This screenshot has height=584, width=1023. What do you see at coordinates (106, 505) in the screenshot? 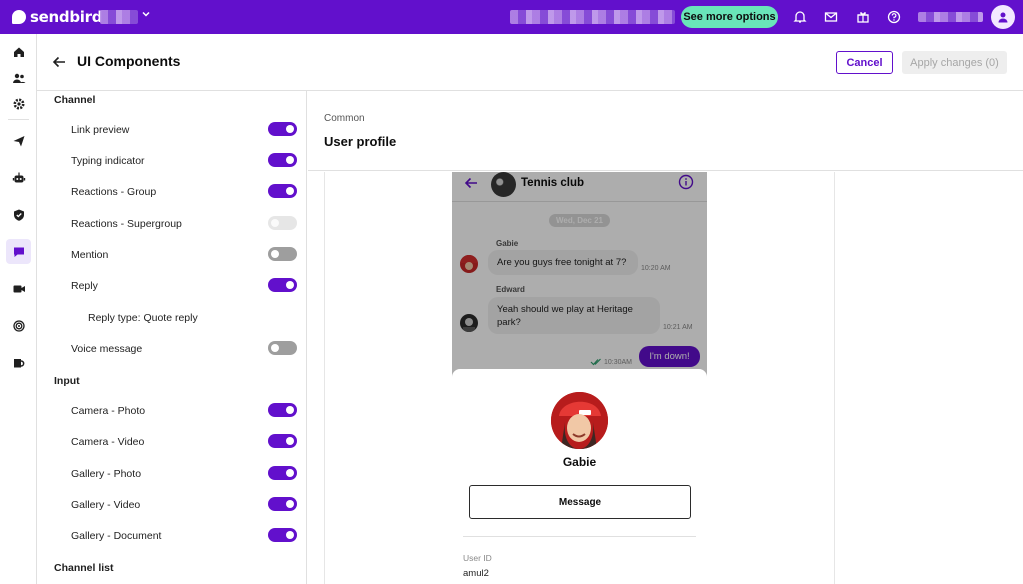
I see `setting-label: Gallery - Video` at bounding box center [106, 505].